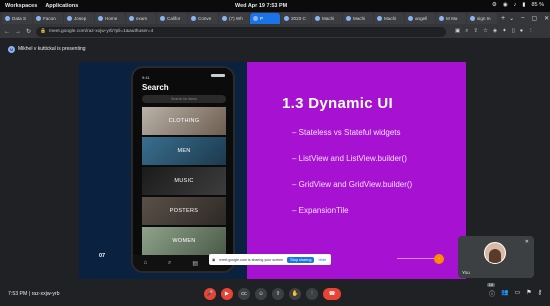 This screenshot has width=550, height=306. What do you see at coordinates (546, 18) in the screenshot?
I see `close-icon: ✕` at bounding box center [546, 18].